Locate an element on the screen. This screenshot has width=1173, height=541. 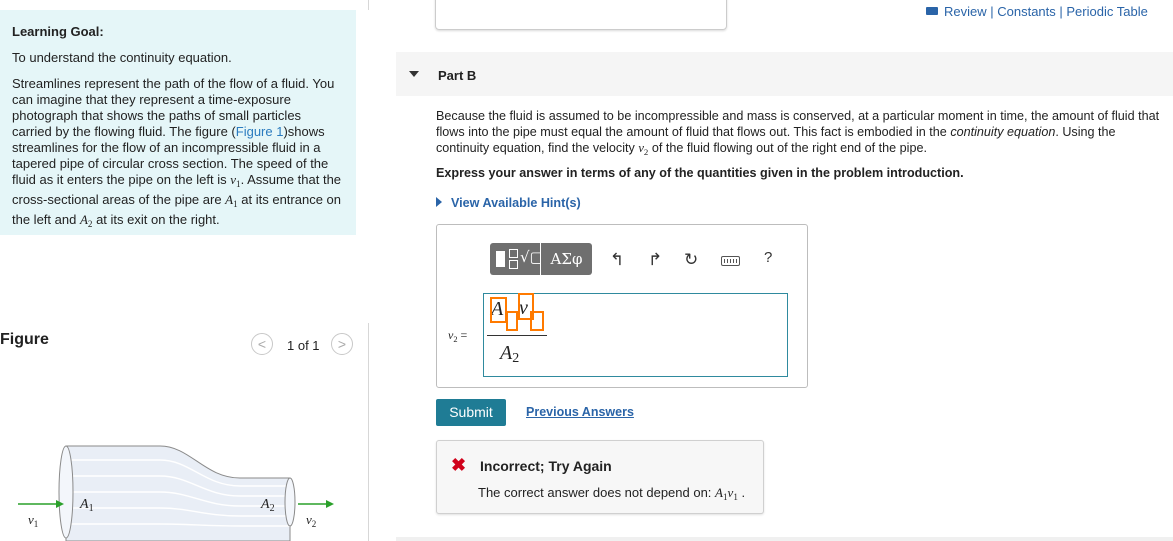
outlet-arrow-head is located at coordinates (330, 504).